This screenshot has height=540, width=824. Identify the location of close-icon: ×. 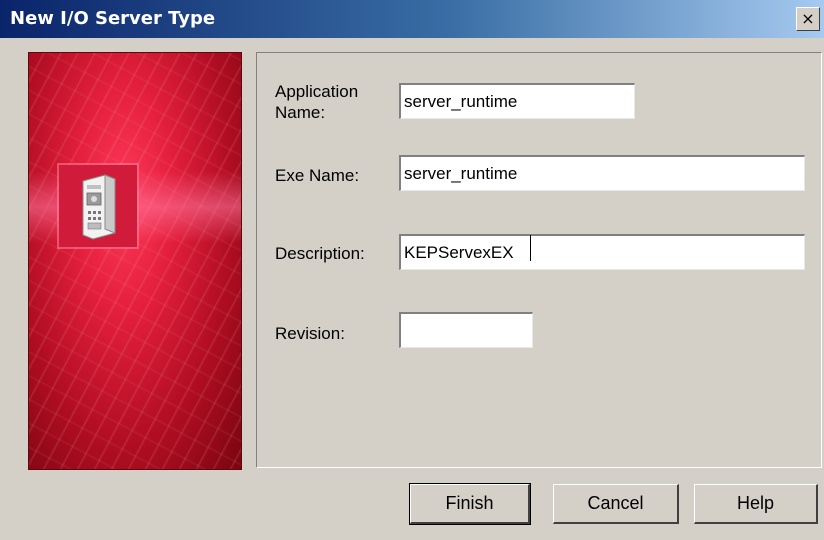
(808, 18).